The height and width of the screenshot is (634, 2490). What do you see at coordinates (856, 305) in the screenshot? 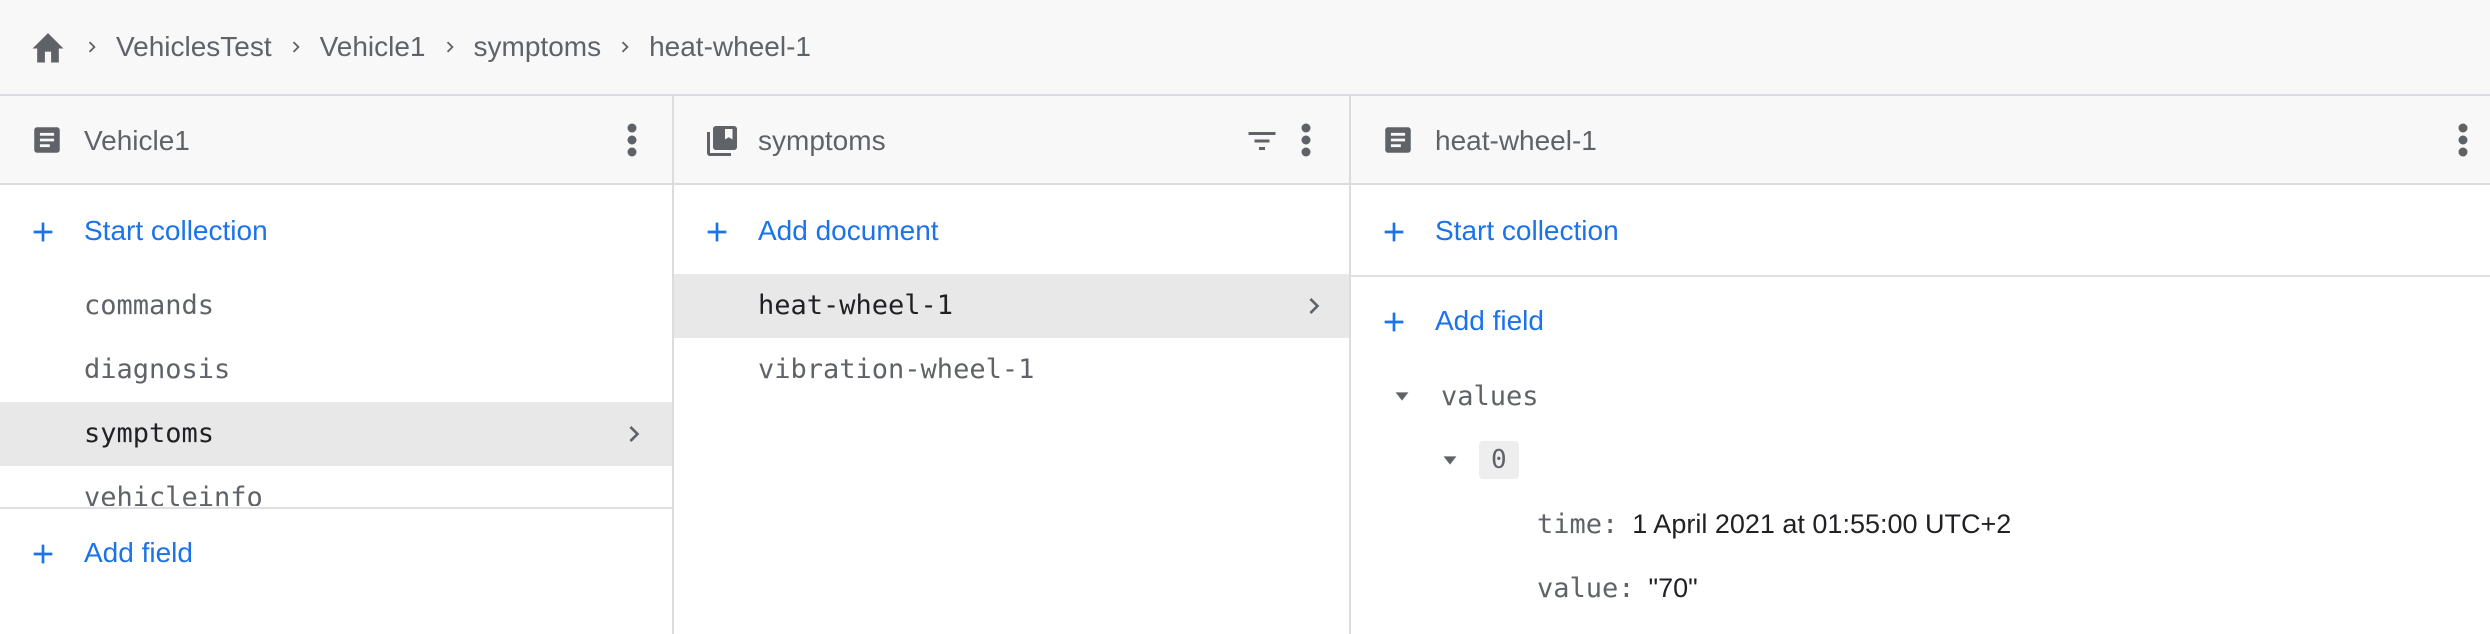
I see `document-id: heat-wheel-1` at bounding box center [856, 305].